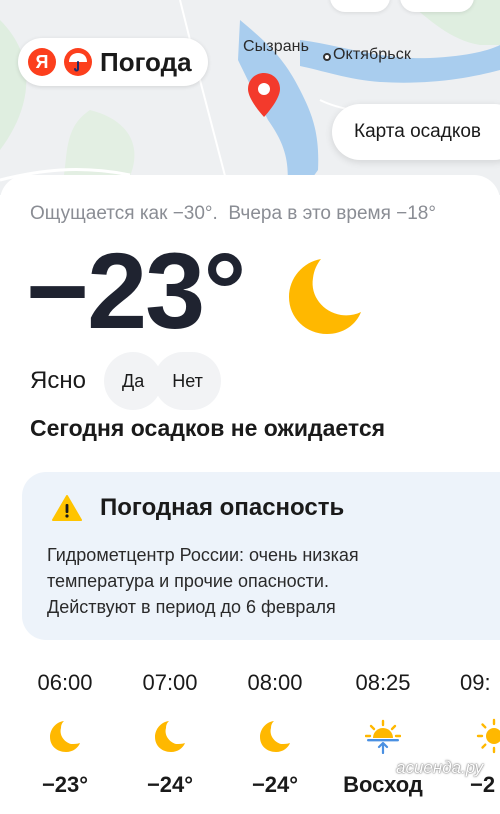 The height and width of the screenshot is (814, 500). I want to click on condition-vote: Да Нет, so click(162, 381).